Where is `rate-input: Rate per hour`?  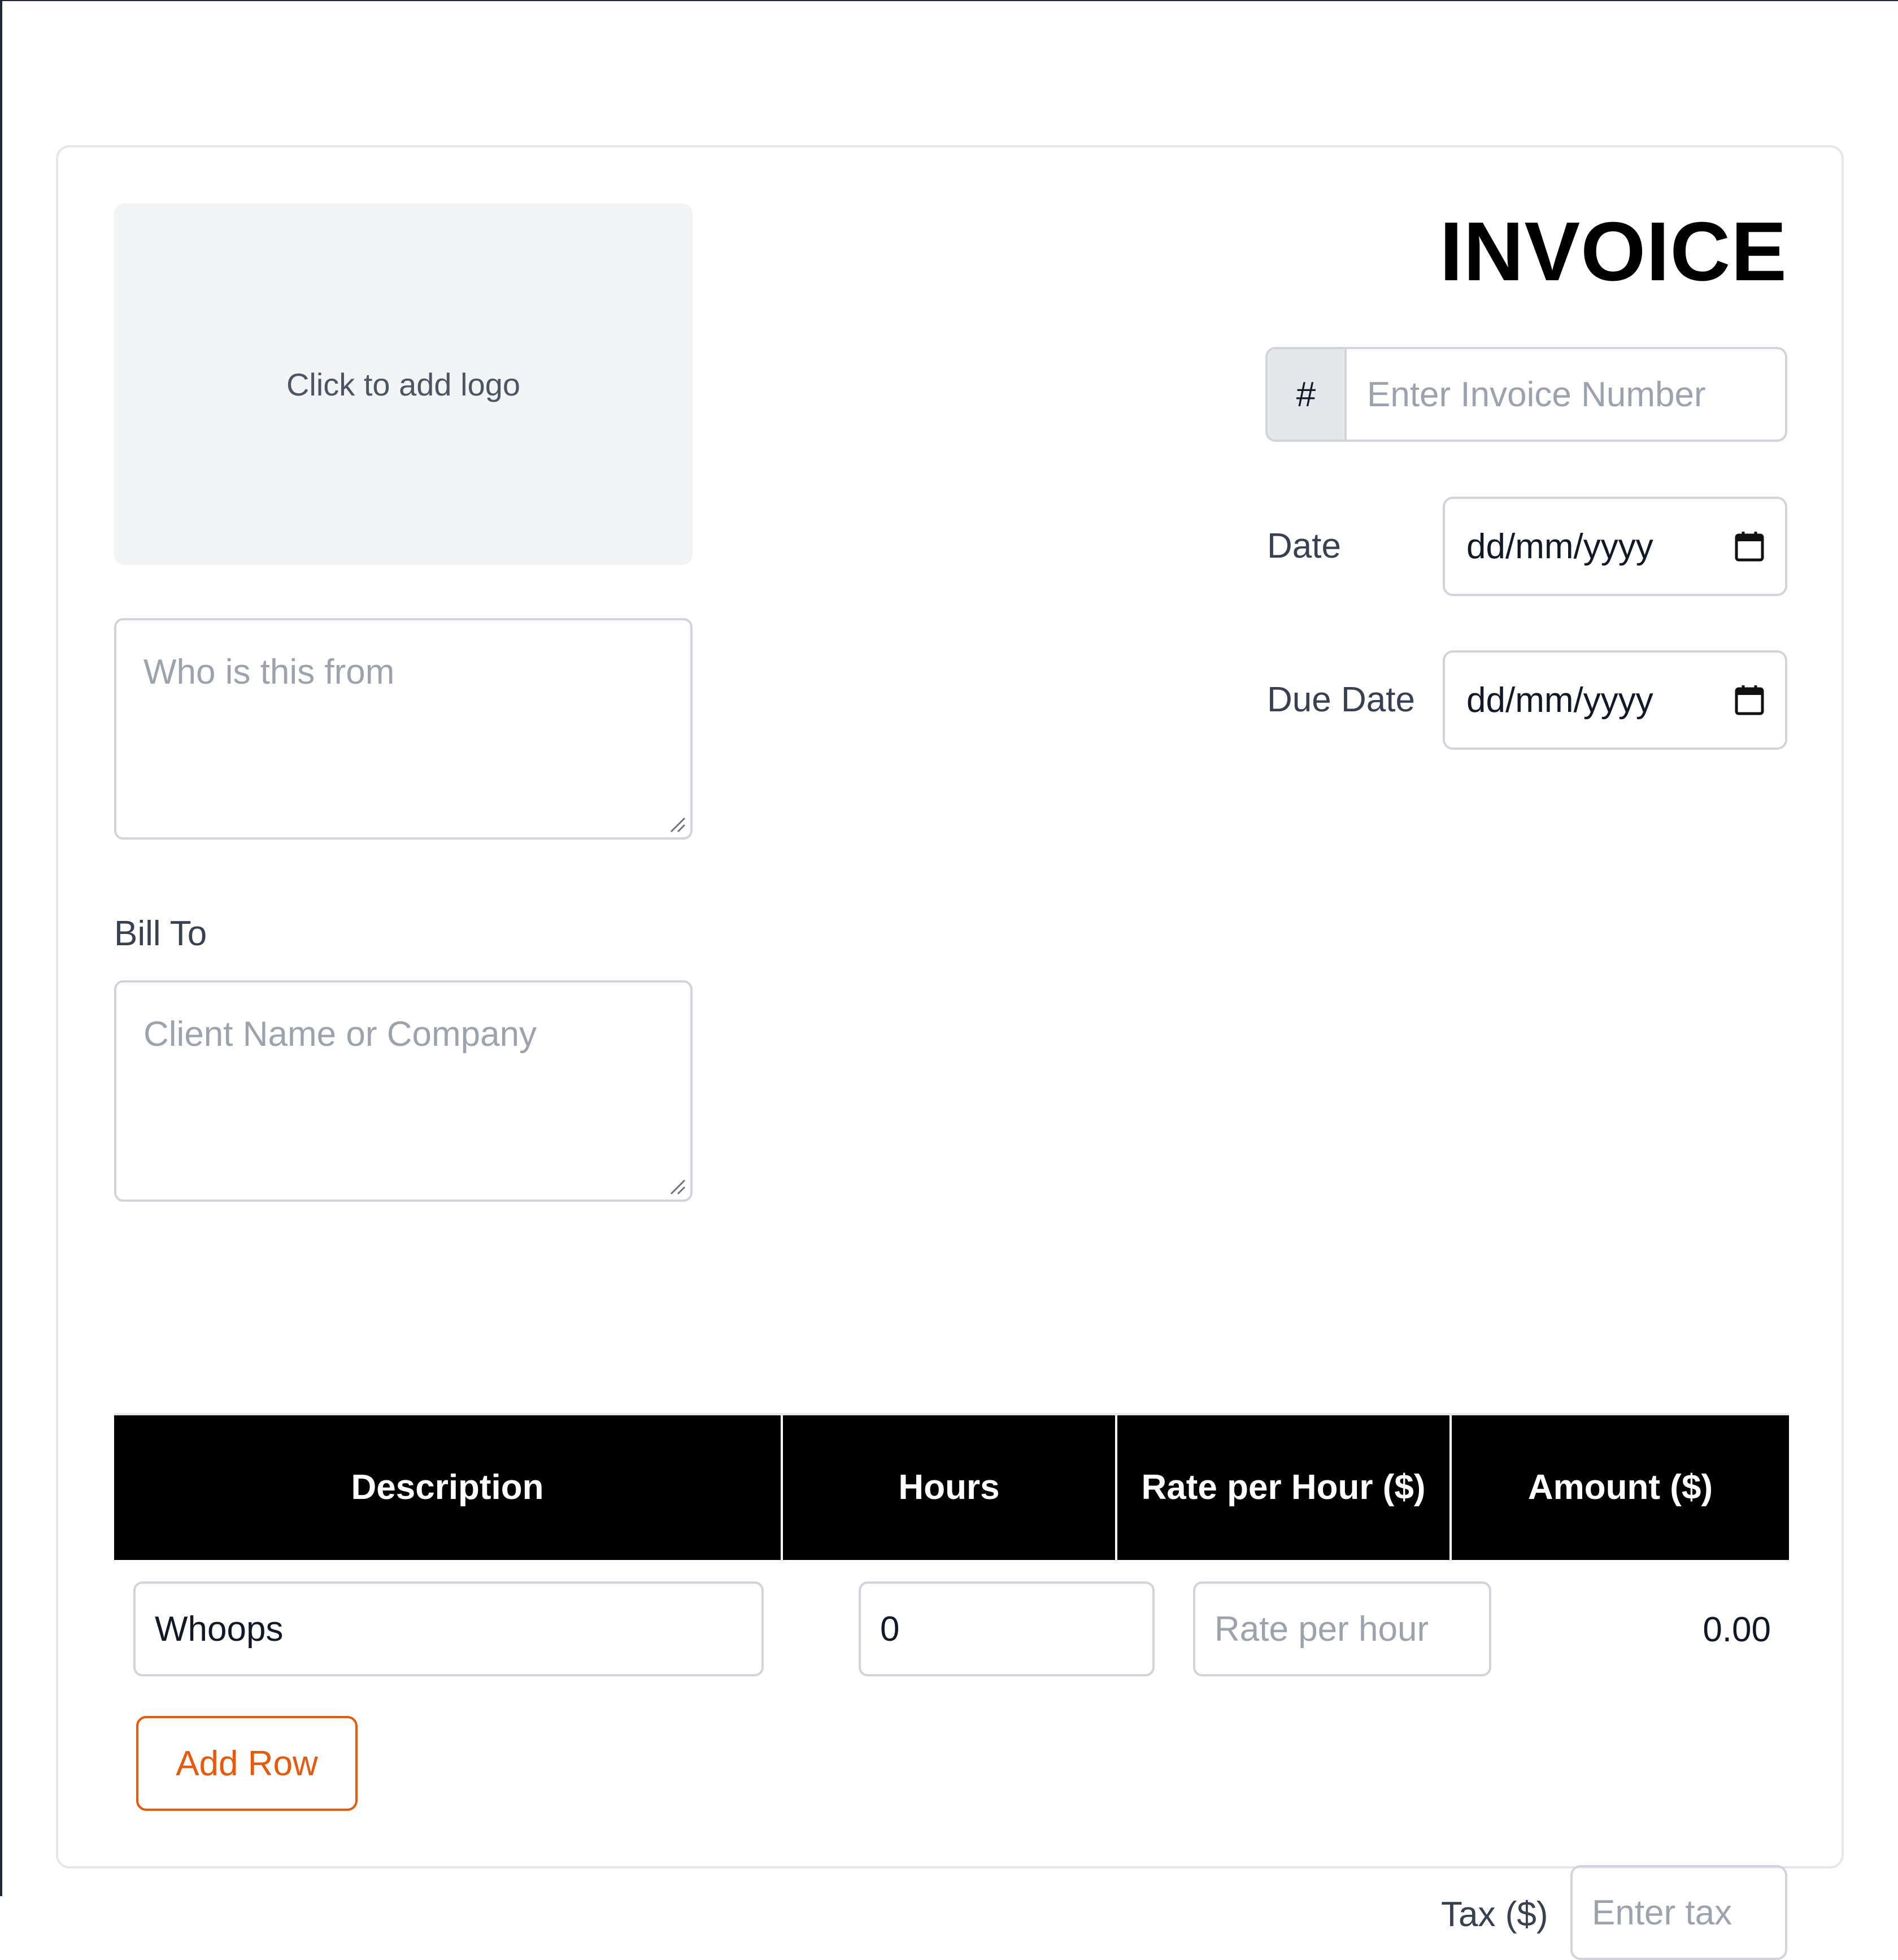 rate-input: Rate per hour is located at coordinates (1342, 1628).